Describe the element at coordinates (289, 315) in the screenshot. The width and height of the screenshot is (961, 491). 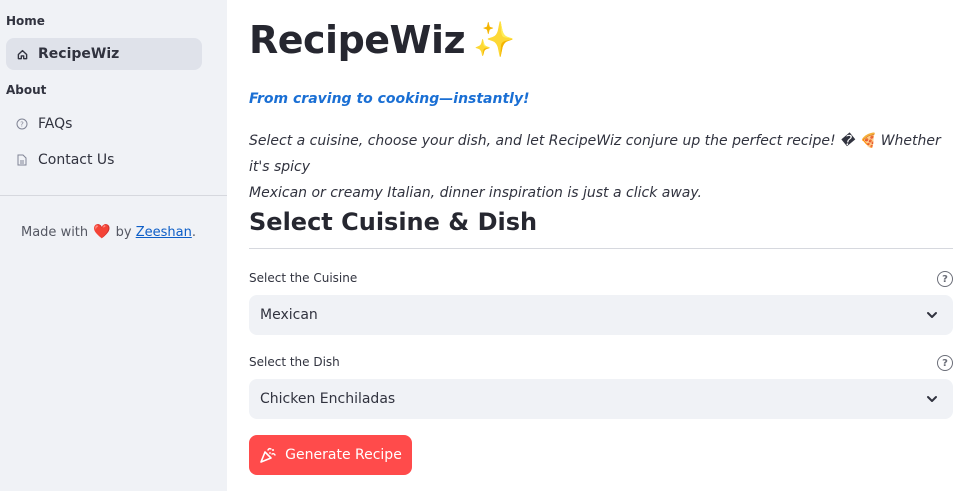
I see `cuisine-select-value: Mexican` at that location.